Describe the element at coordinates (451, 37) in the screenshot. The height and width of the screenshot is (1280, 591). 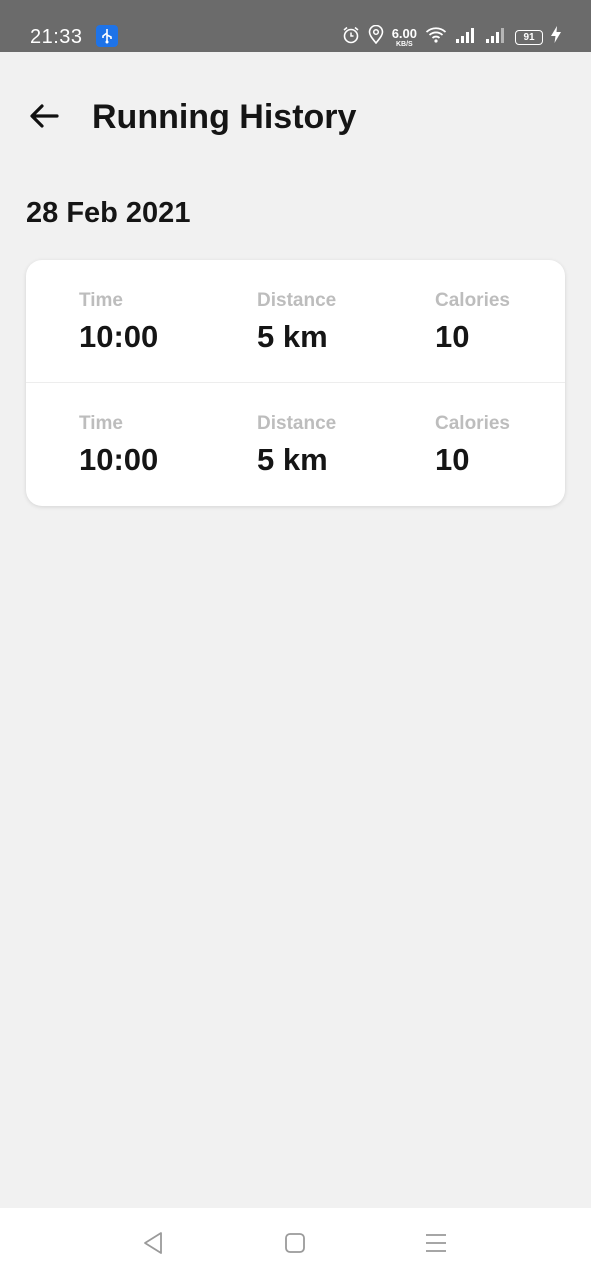
I see `status-icons: 6.00 KB/S 91` at that location.